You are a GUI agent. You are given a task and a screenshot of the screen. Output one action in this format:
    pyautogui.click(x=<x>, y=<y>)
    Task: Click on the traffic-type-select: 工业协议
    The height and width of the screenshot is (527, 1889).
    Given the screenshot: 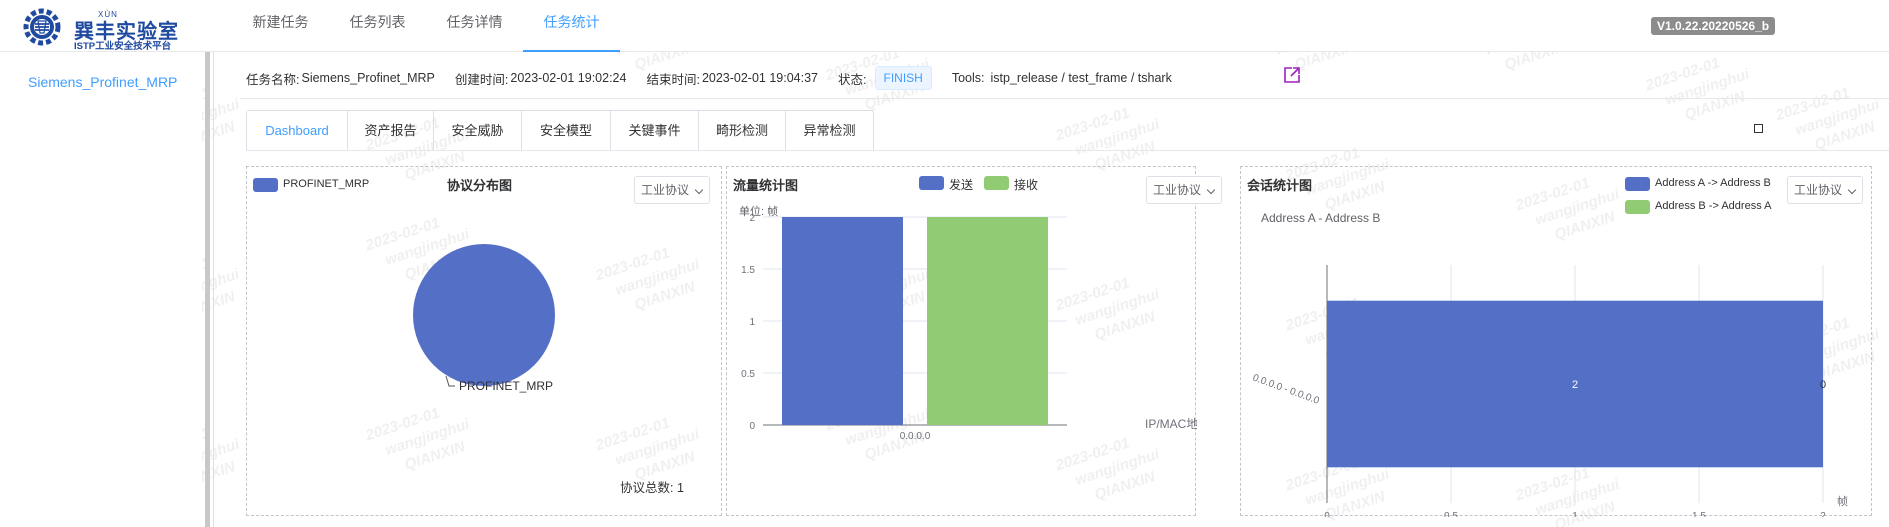 What is the action you would take?
    pyautogui.click(x=1184, y=190)
    